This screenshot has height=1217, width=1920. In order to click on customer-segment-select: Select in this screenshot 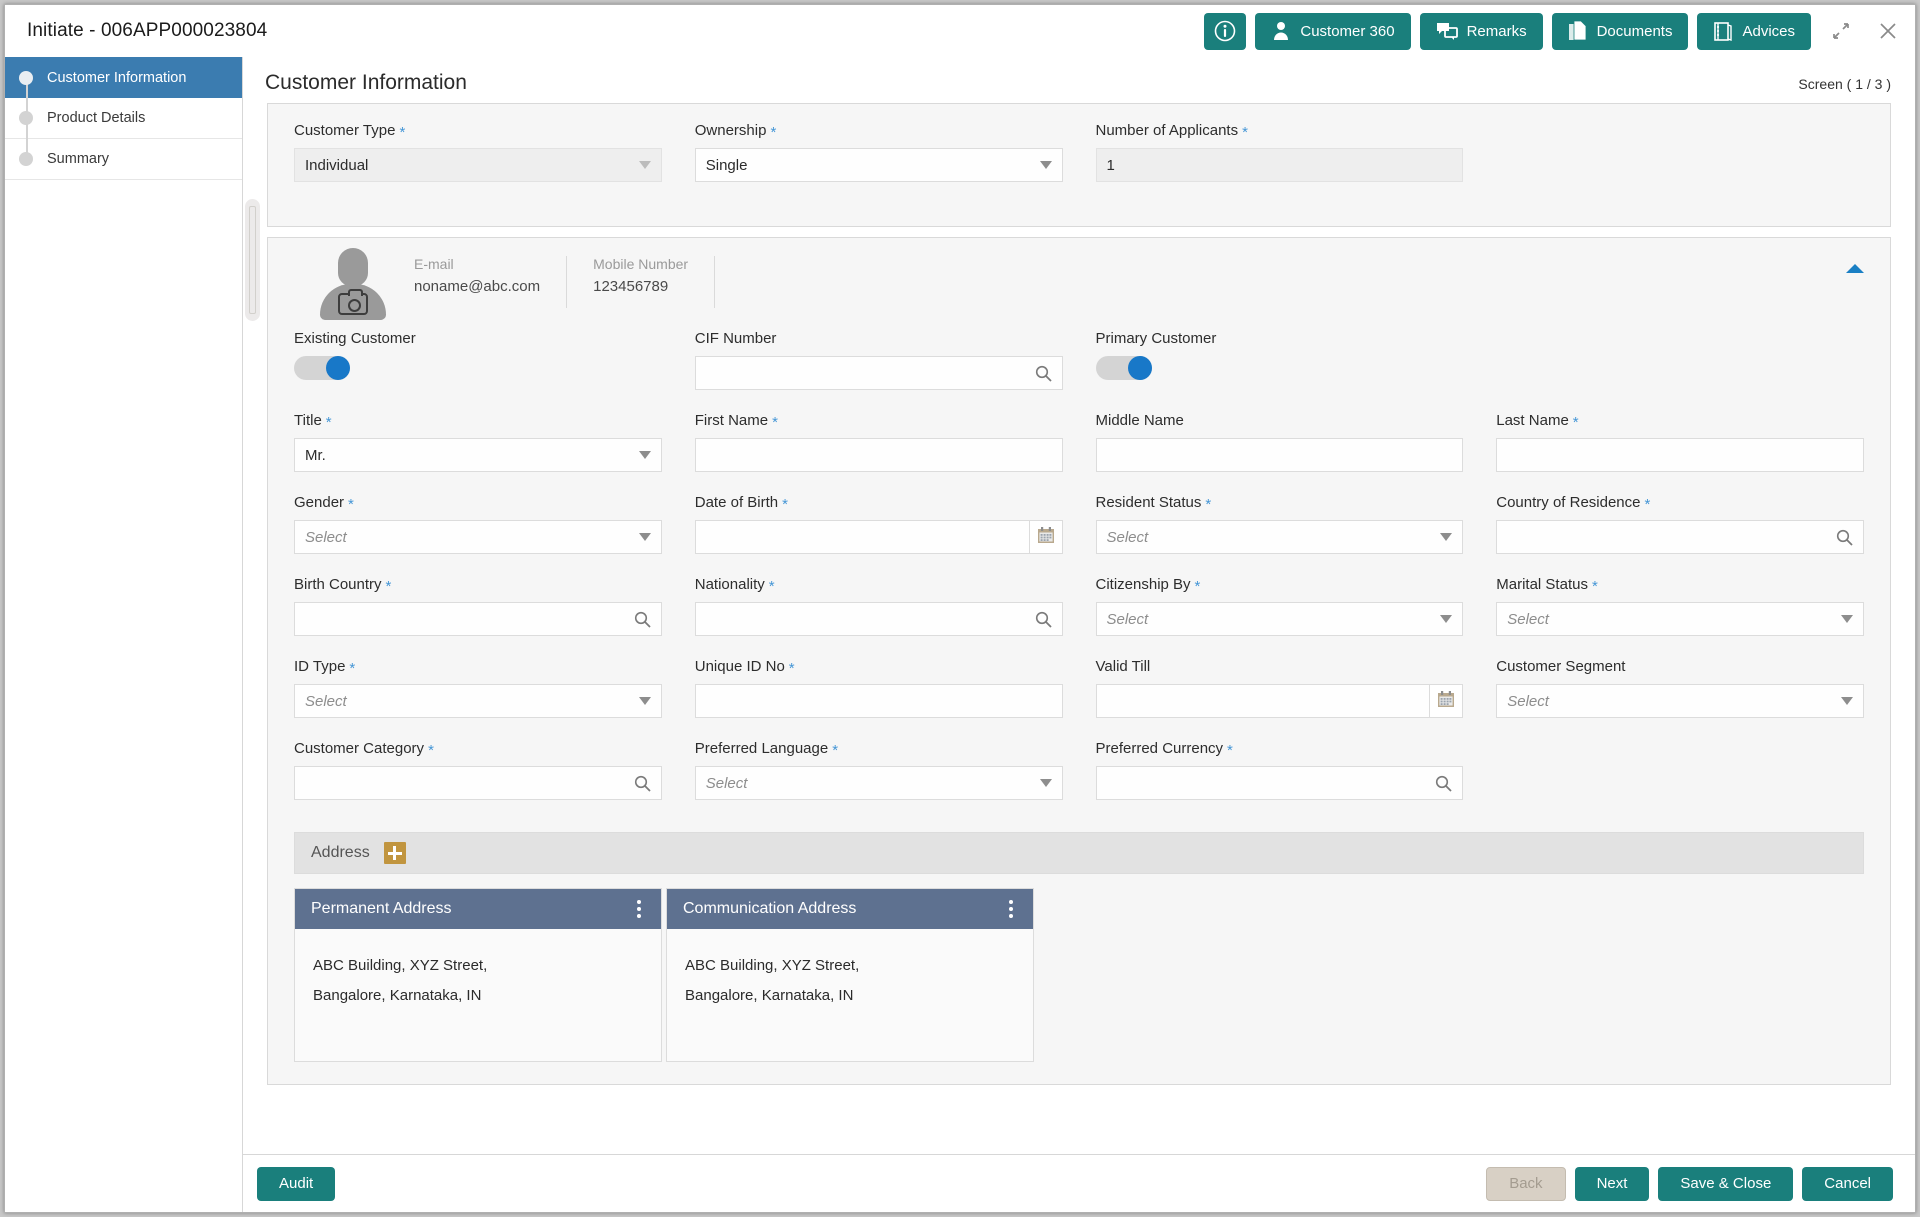, I will do `click(1680, 701)`.